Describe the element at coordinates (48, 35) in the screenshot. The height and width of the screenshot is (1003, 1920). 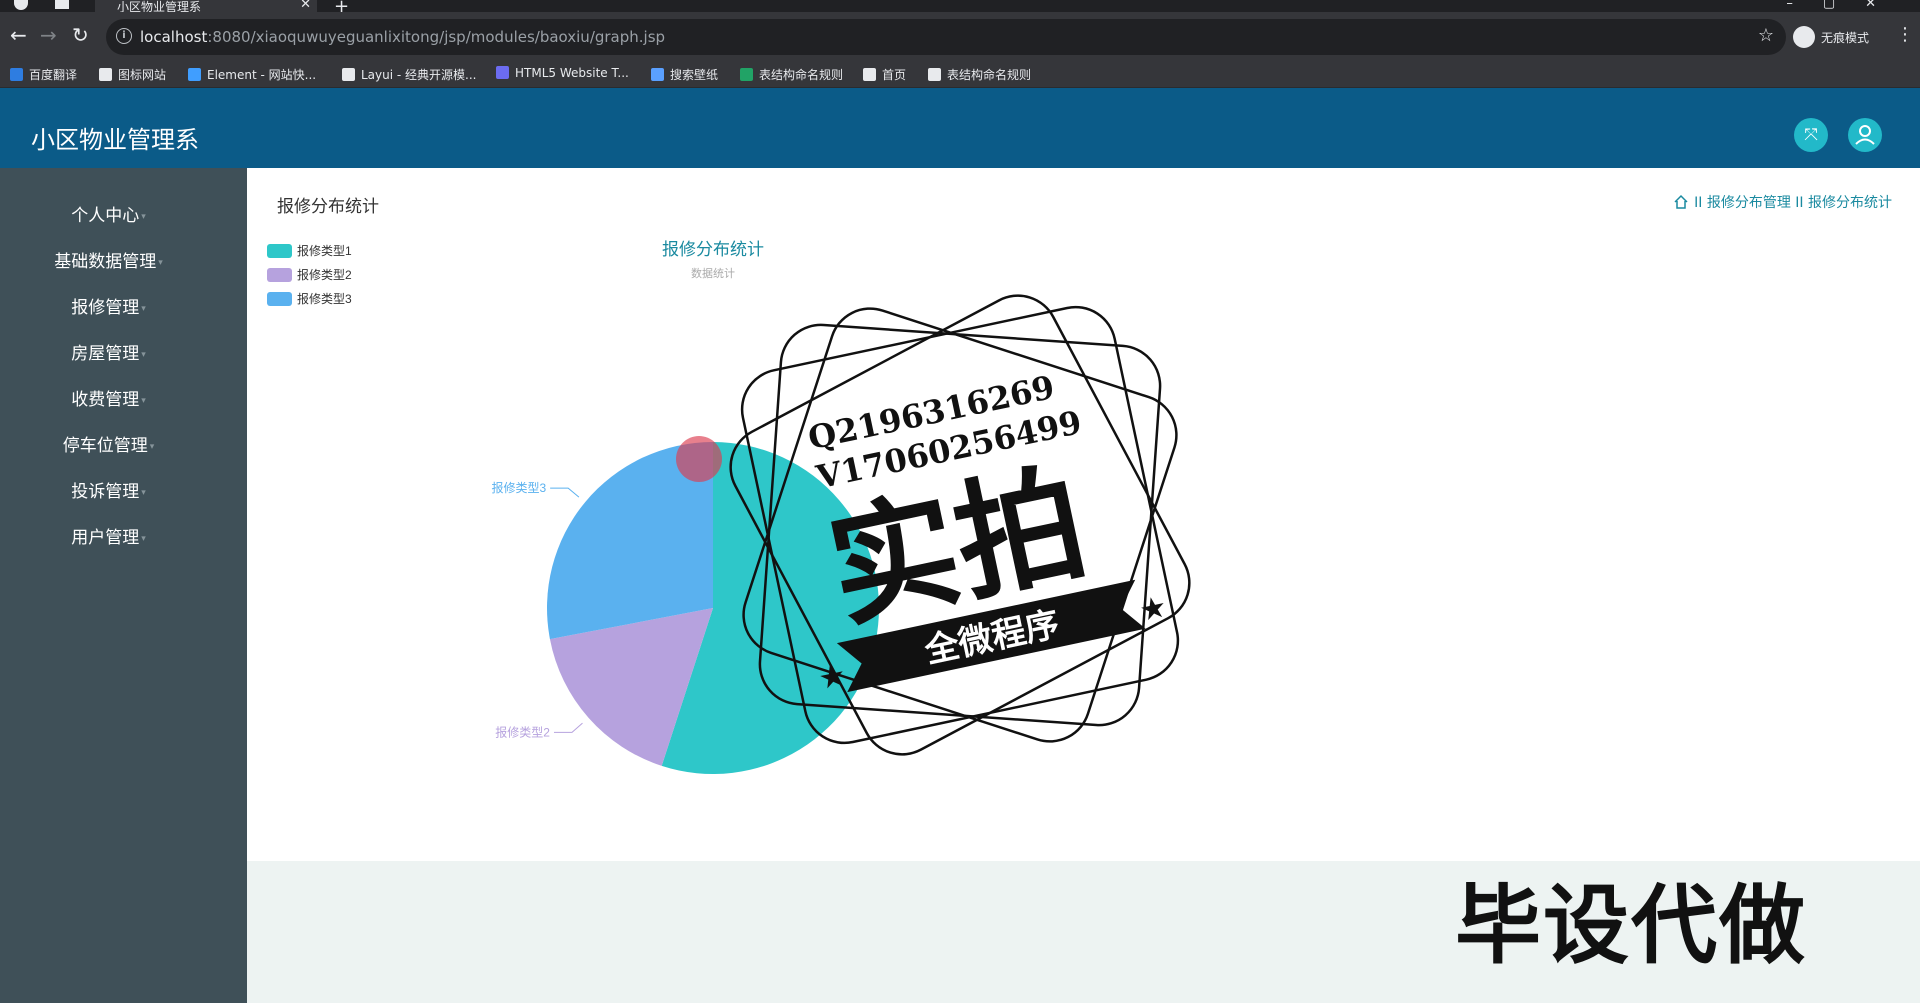
I see `forward-icon: →` at that location.